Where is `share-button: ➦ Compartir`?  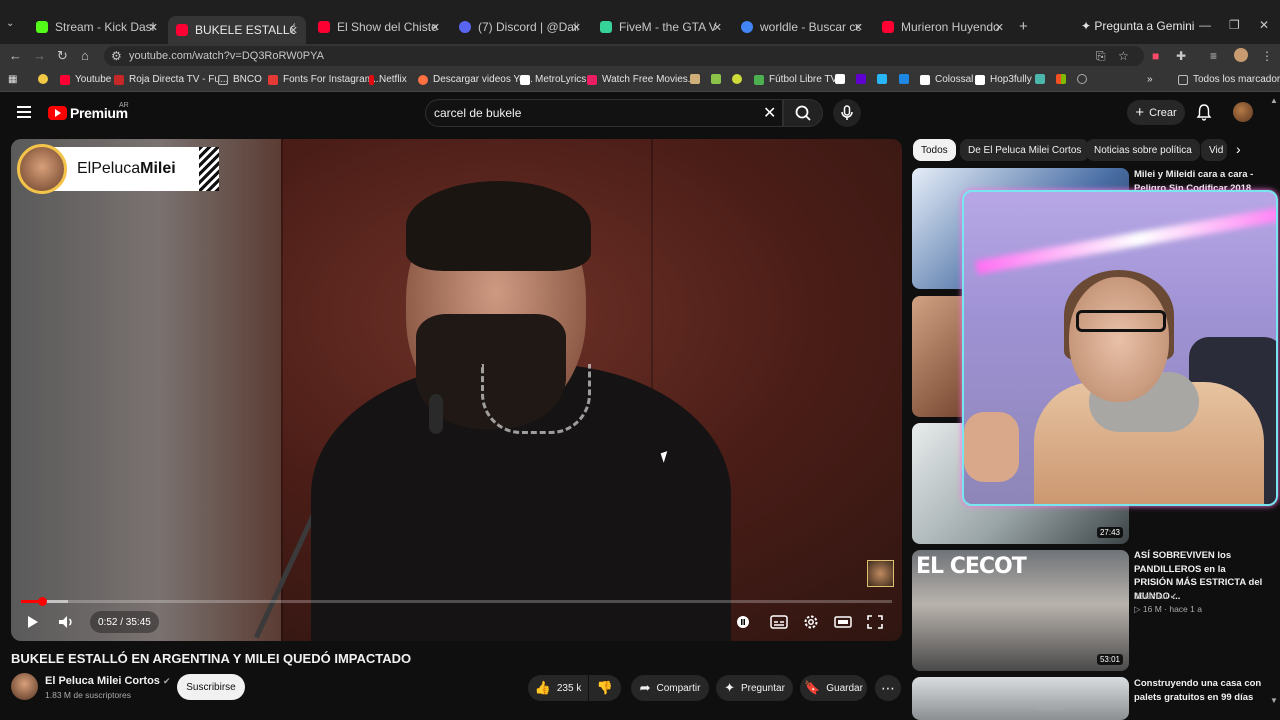
share-button: ➦ Compartir is located at coordinates (670, 688).